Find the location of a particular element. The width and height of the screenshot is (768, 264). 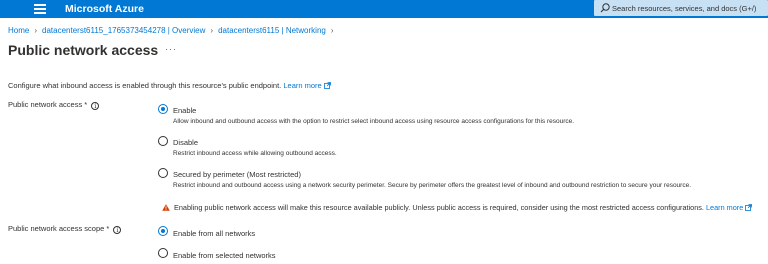

global-search-box is located at coordinates (681, 8).